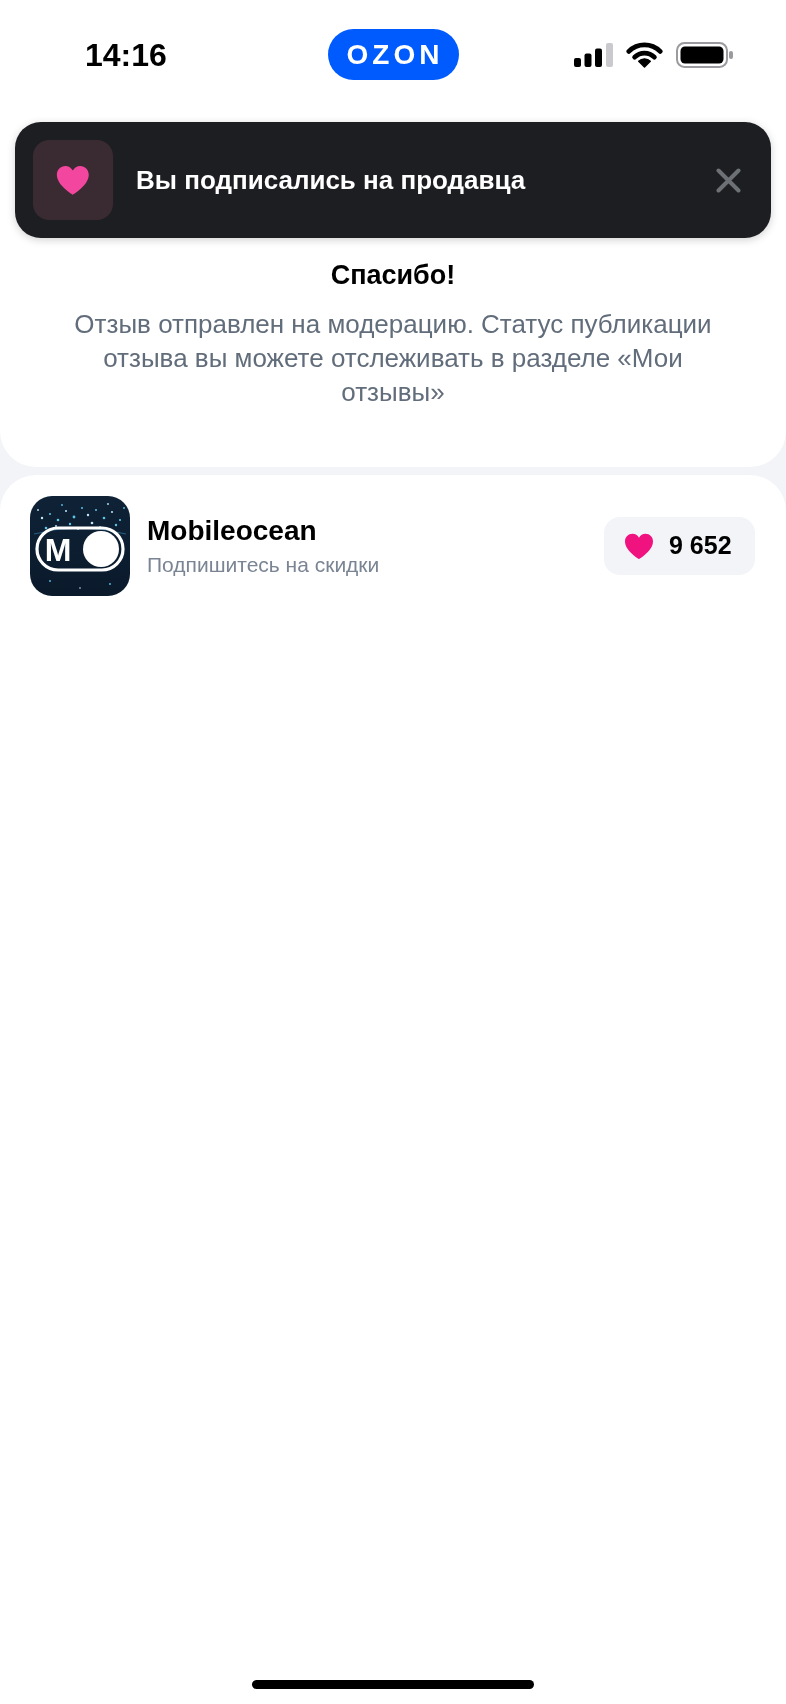  Describe the element at coordinates (679, 546) in the screenshot. I see `subscribe-button: 9 652` at that location.